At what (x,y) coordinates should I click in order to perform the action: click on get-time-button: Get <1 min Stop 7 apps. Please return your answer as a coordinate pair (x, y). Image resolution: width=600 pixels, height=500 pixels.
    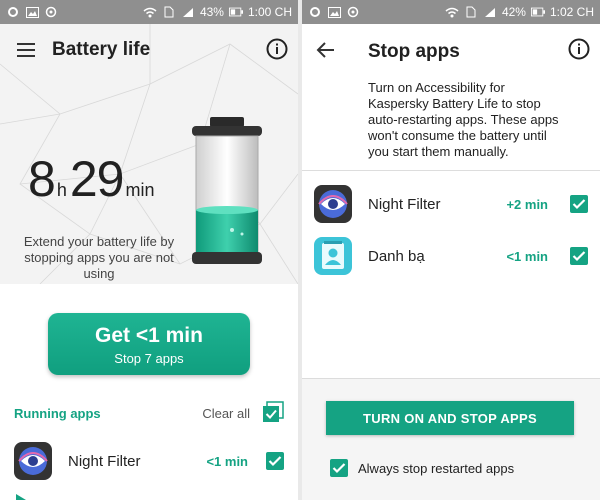
    Looking at the image, I should click on (149, 344).